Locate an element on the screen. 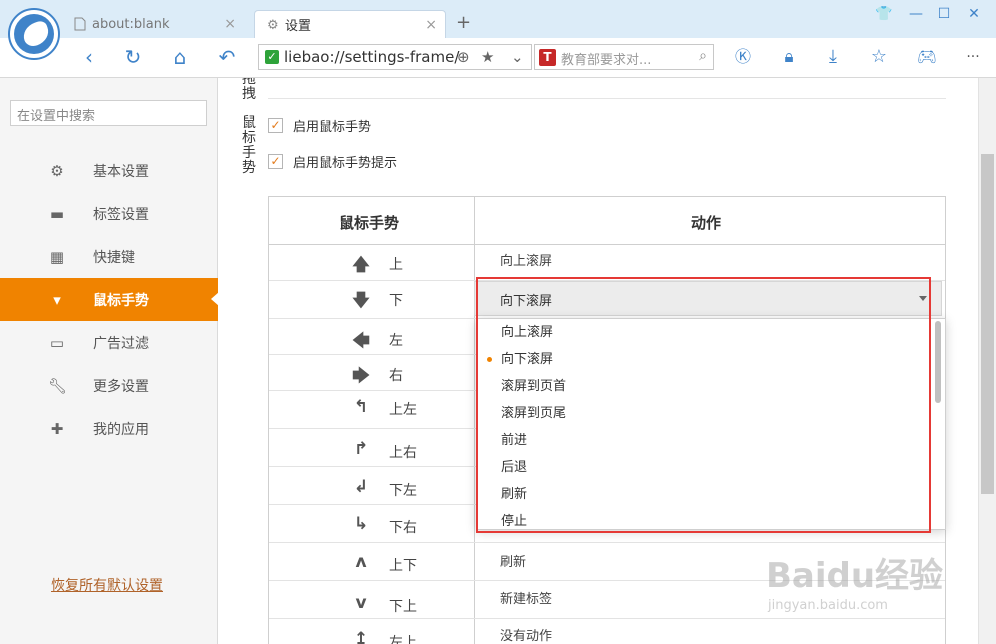 This screenshot has width=996, height=644. favorite-star-icon: ★ is located at coordinates (487, 57).